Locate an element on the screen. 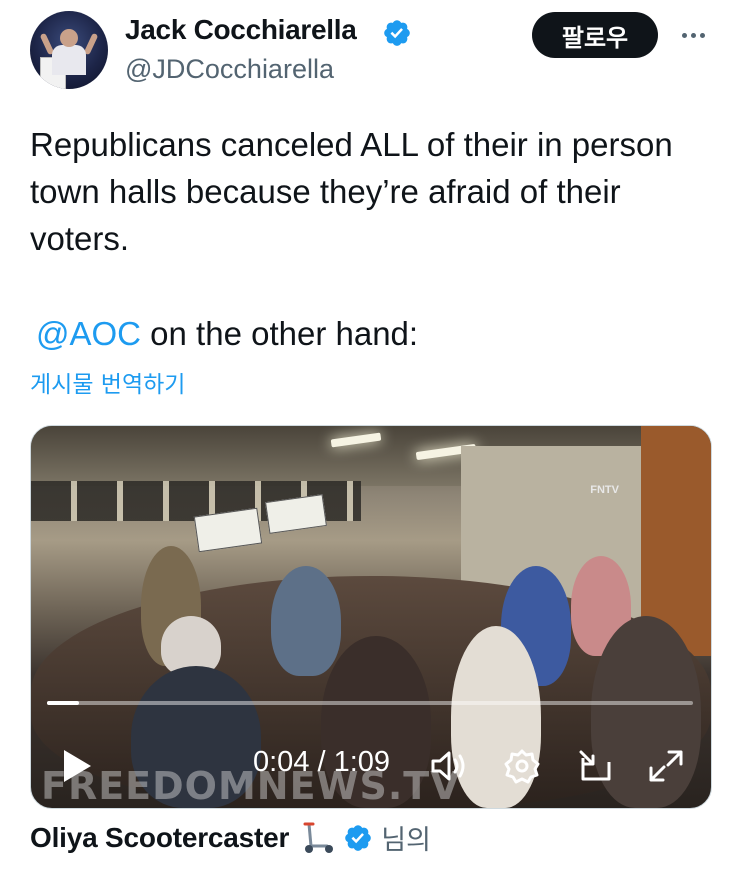  quoted-user-row: Oliya Scootercaster 님의 is located at coordinates (230, 837).